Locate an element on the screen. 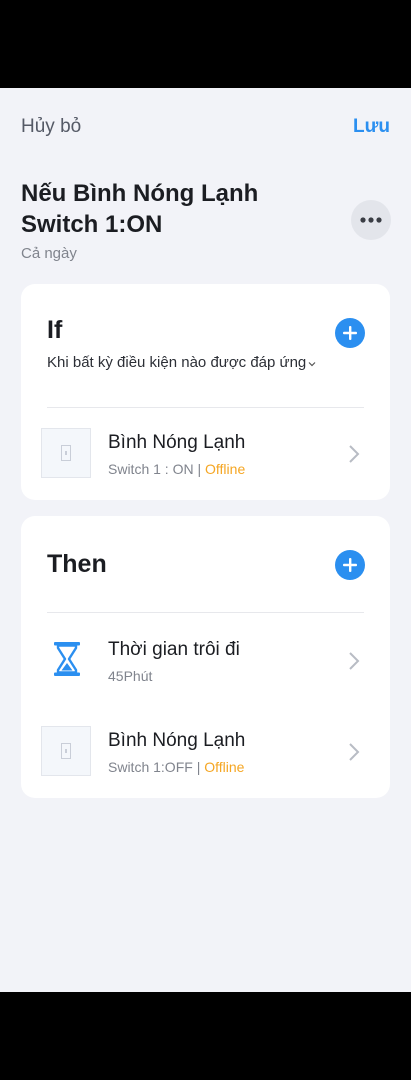  action-row-delay: Thời gian trôi đi 45Phút is located at coordinates (205, 659).